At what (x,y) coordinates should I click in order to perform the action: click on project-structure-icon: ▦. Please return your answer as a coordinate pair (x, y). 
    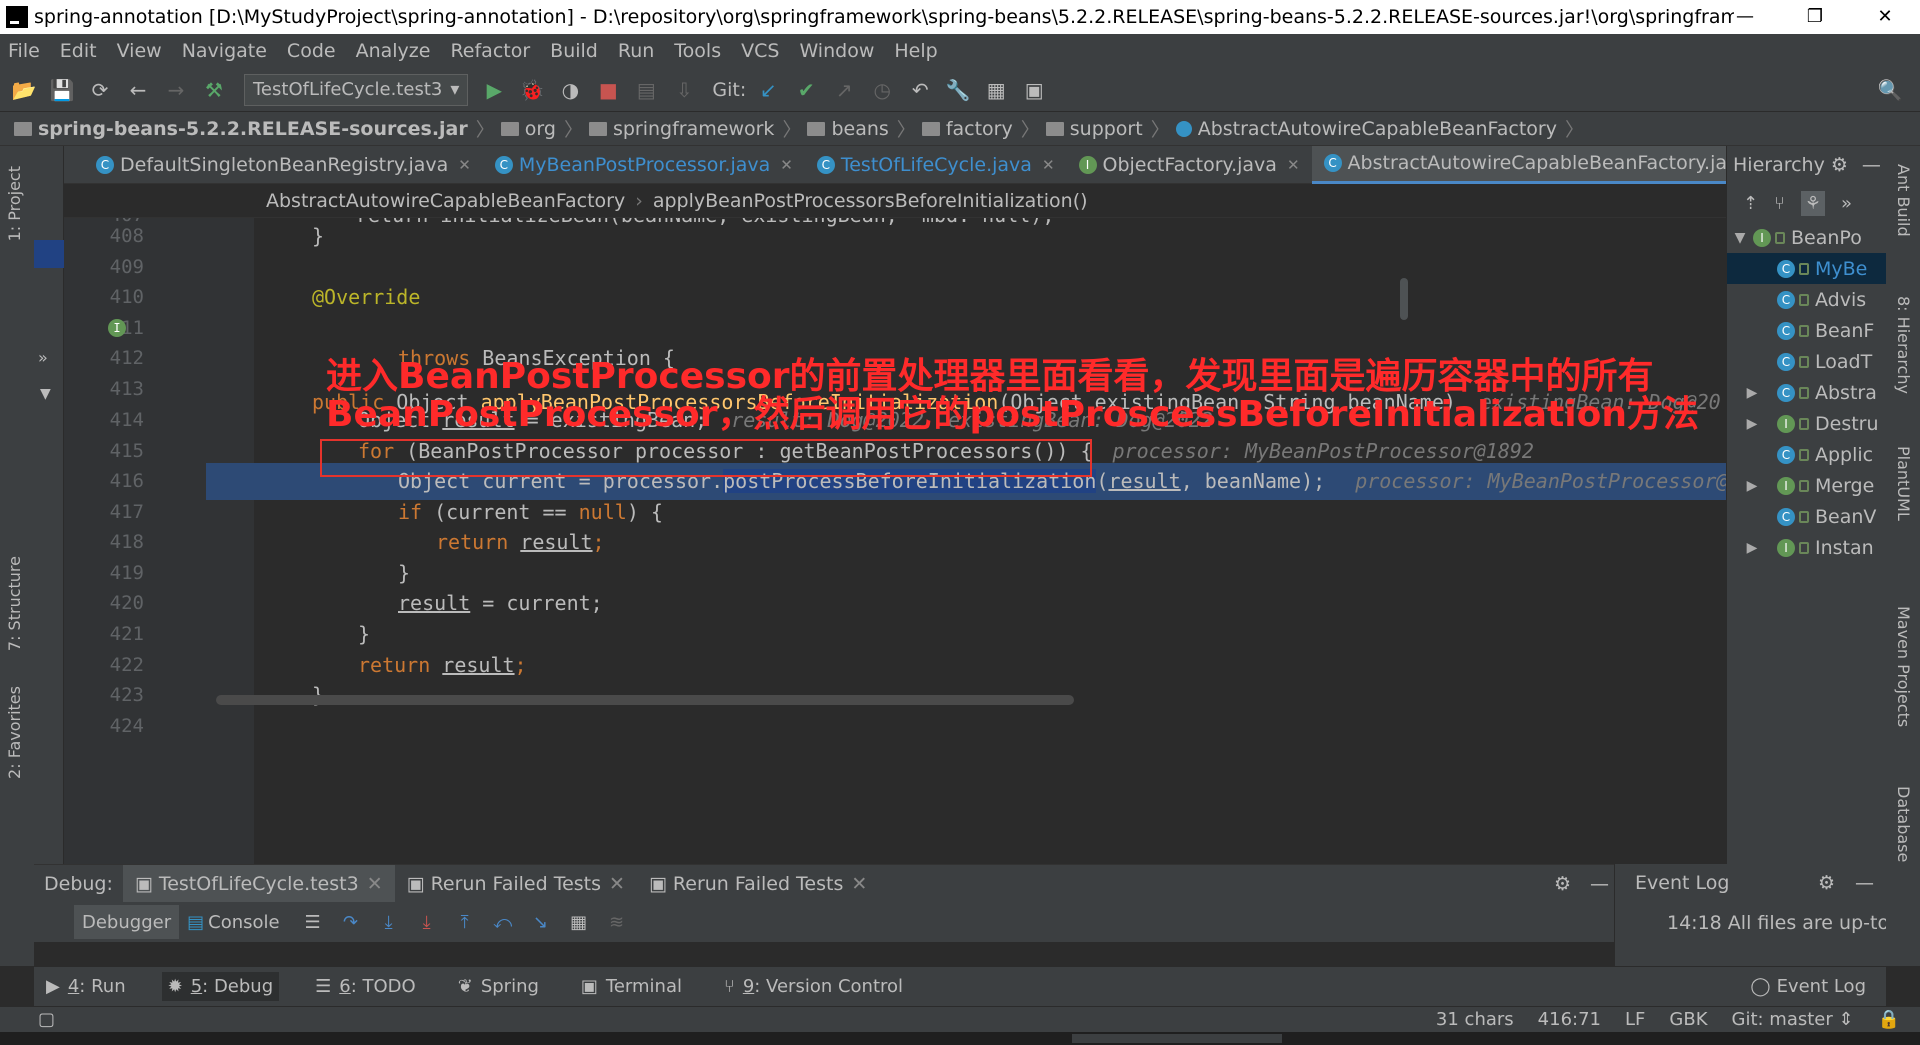
    Looking at the image, I should click on (996, 90).